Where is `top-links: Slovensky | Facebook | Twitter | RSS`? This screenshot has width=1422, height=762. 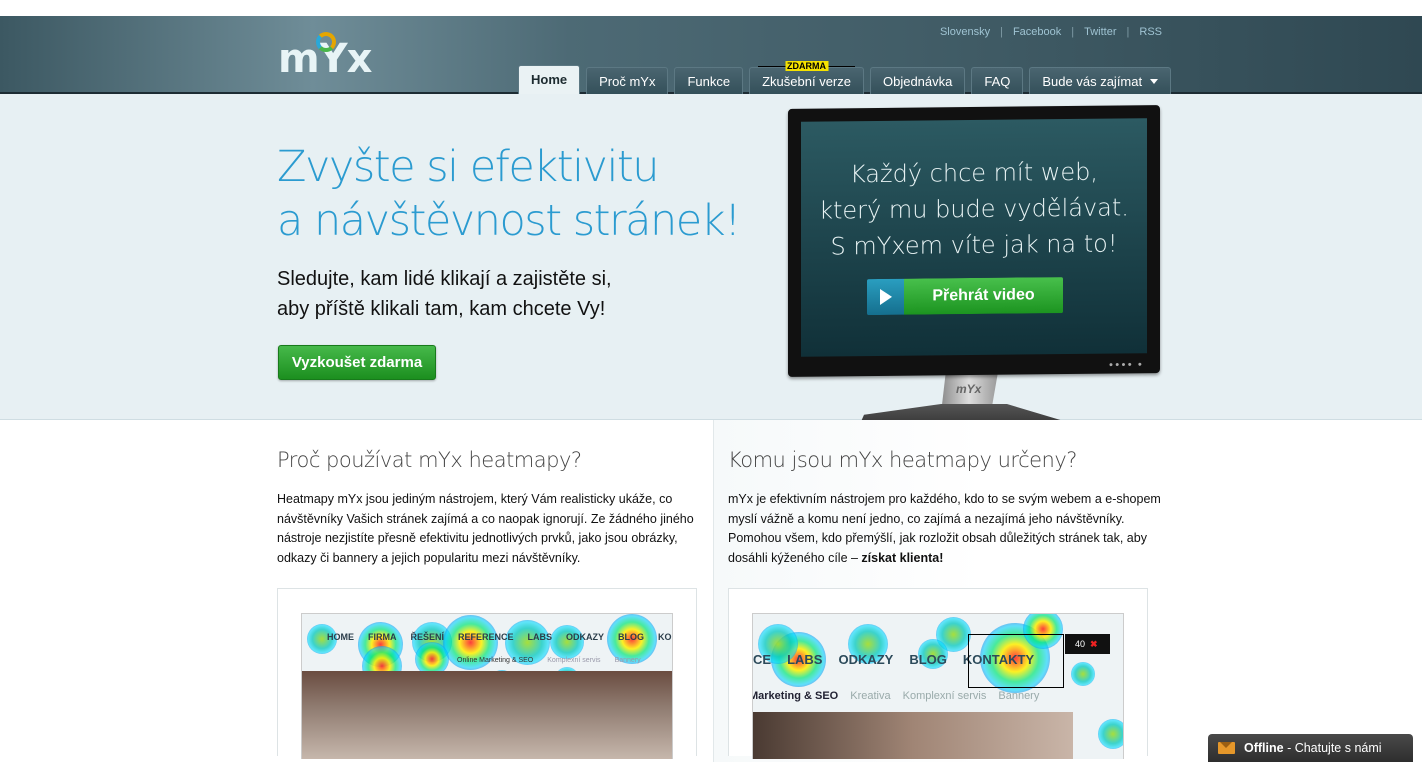
top-links: Slovensky | Facebook | Twitter | RSS is located at coordinates (1050, 32).